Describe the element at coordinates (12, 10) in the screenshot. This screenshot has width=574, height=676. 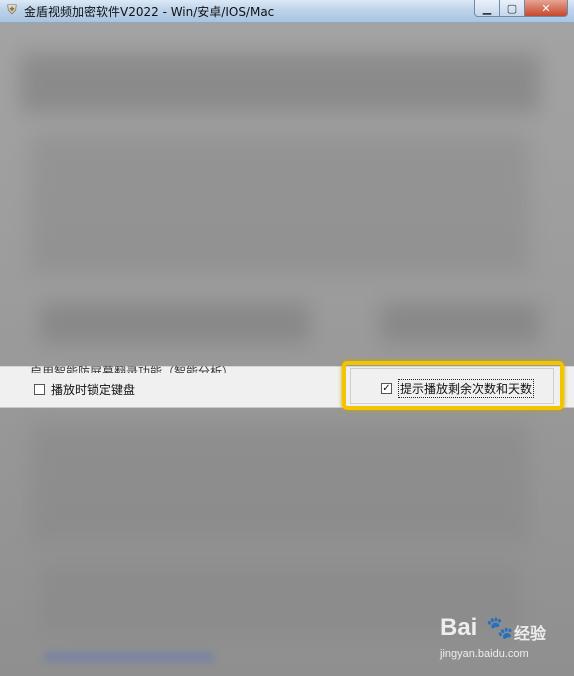
I see `app-shield-icon: ⛨` at that location.